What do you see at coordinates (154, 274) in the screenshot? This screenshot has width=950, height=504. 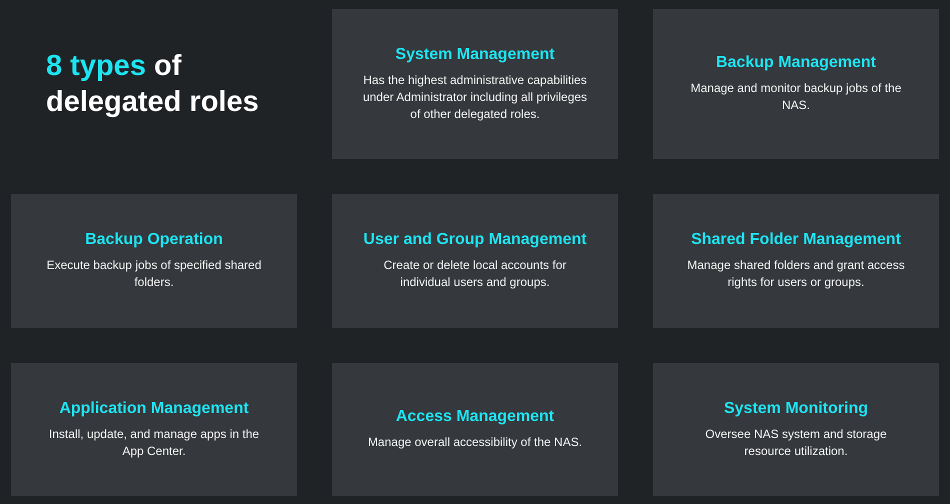 I see `role-description: Execute backup jobs of specified shared folders.` at bounding box center [154, 274].